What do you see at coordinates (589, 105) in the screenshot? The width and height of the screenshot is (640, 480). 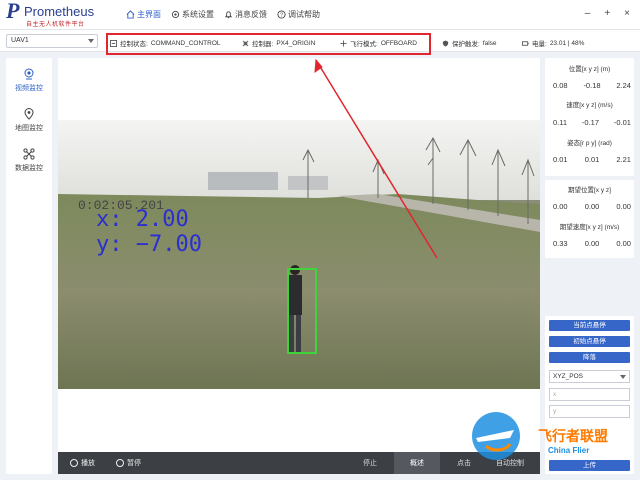 I see `velocity-title: 速度[x y z] (m/s)` at bounding box center [589, 105].